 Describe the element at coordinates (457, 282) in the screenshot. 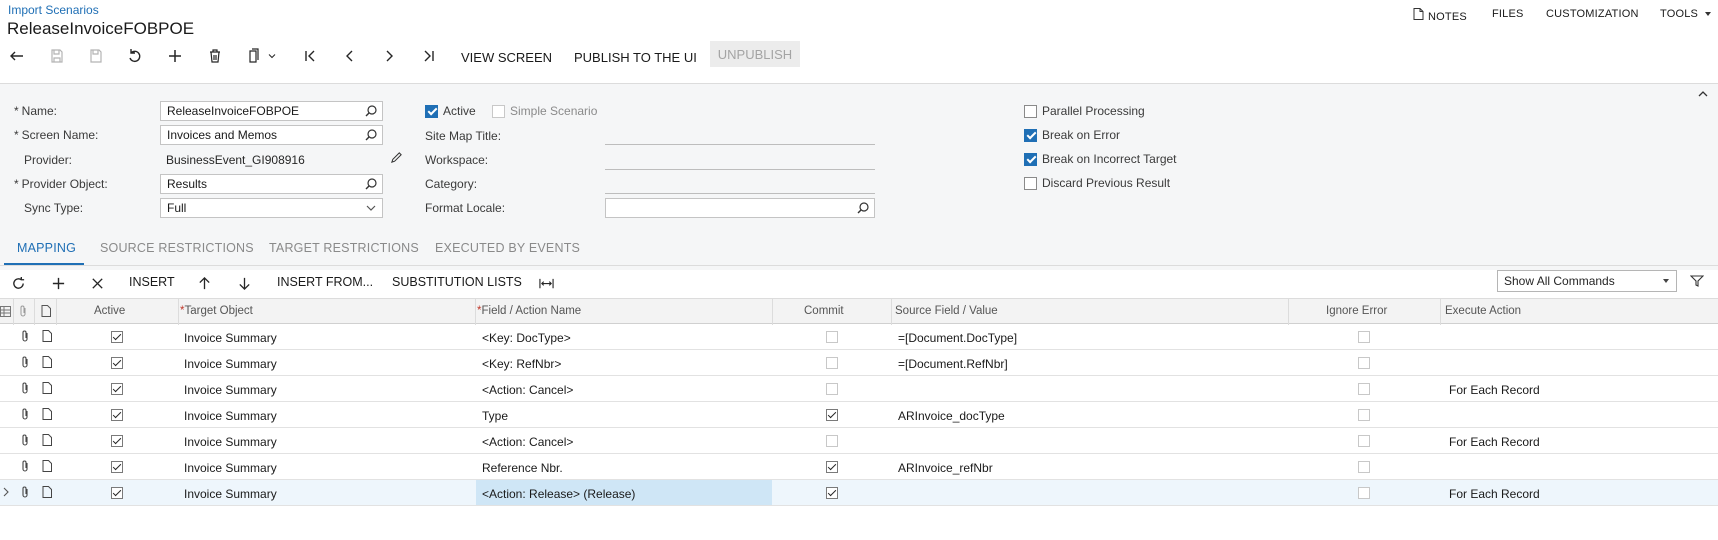

I see `substitution-lists-button: SUBSTITUTION LISTS` at that location.